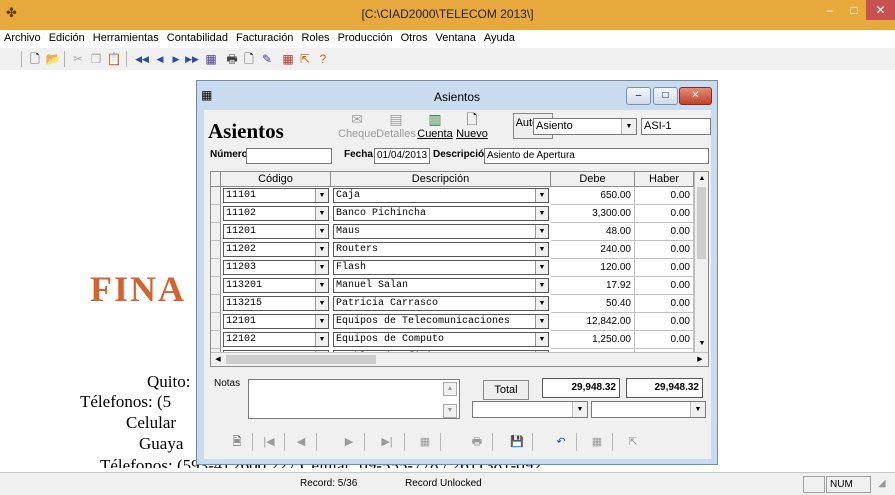 This screenshot has width=895, height=495. Describe the element at coordinates (459, 214) in the screenshot. I see `table-row: 11102 ▼ Banco Pichincha ▼ 3,300.00 0.00` at that location.